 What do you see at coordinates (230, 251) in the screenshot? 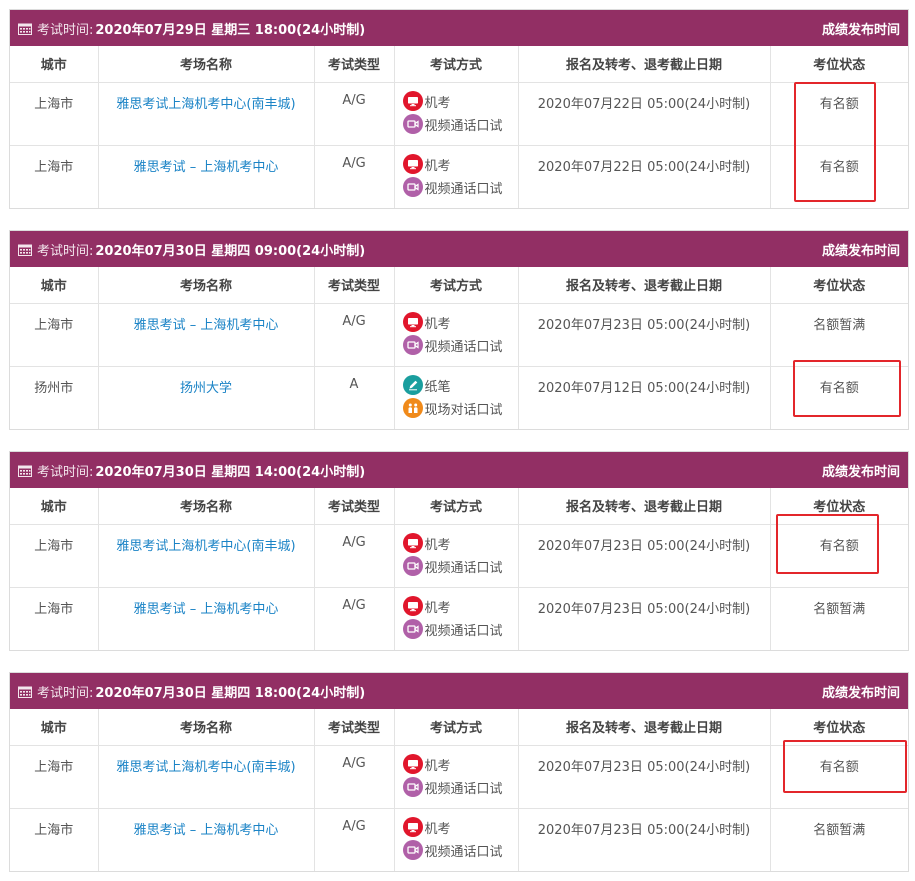
I see `exam-datetime: 2020年07月30日 星期四 09:00(24小时制)` at bounding box center [230, 251].